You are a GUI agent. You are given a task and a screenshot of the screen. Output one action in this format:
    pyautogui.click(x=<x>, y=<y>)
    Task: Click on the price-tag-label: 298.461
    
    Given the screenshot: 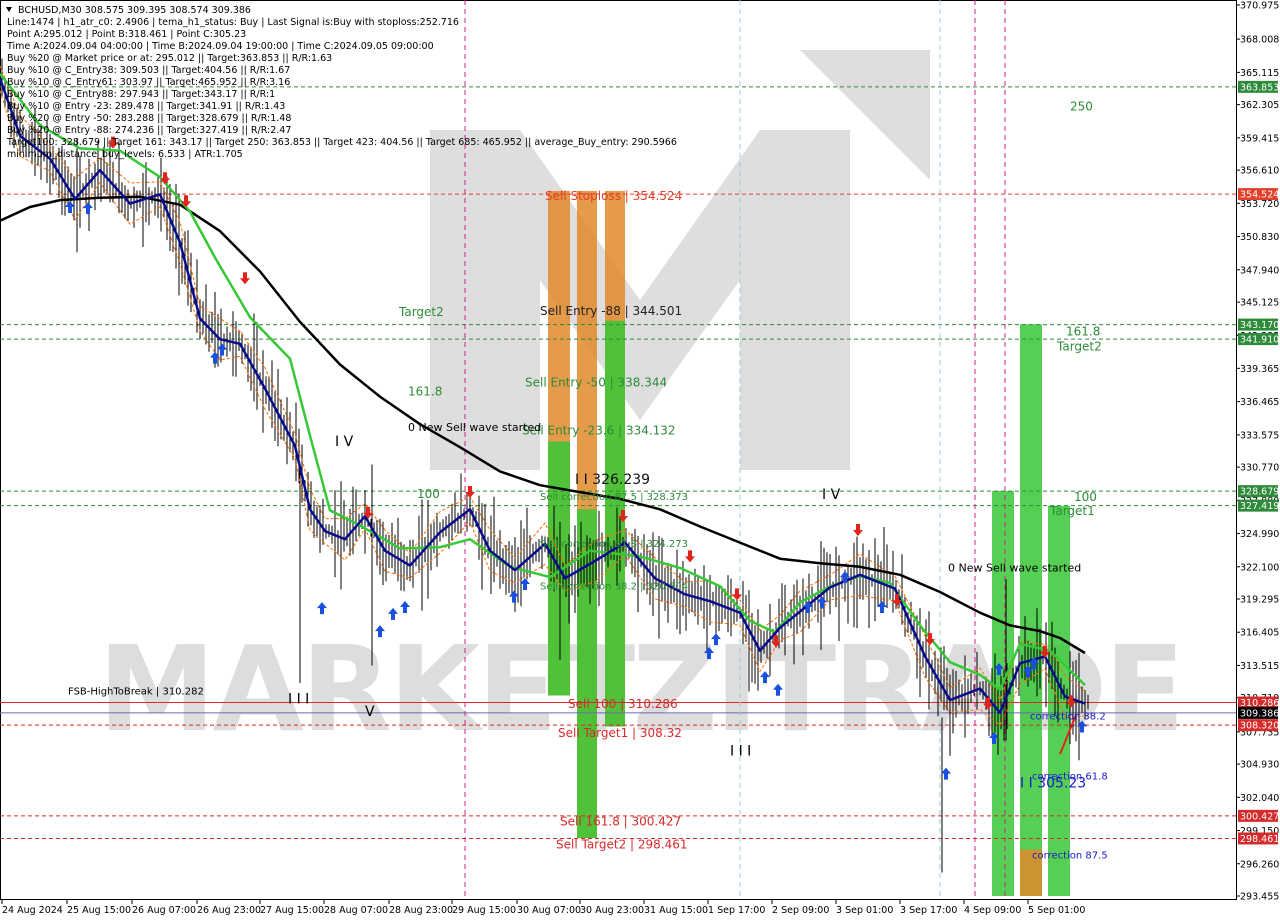 What is the action you would take?
    pyautogui.click(x=1259, y=839)
    